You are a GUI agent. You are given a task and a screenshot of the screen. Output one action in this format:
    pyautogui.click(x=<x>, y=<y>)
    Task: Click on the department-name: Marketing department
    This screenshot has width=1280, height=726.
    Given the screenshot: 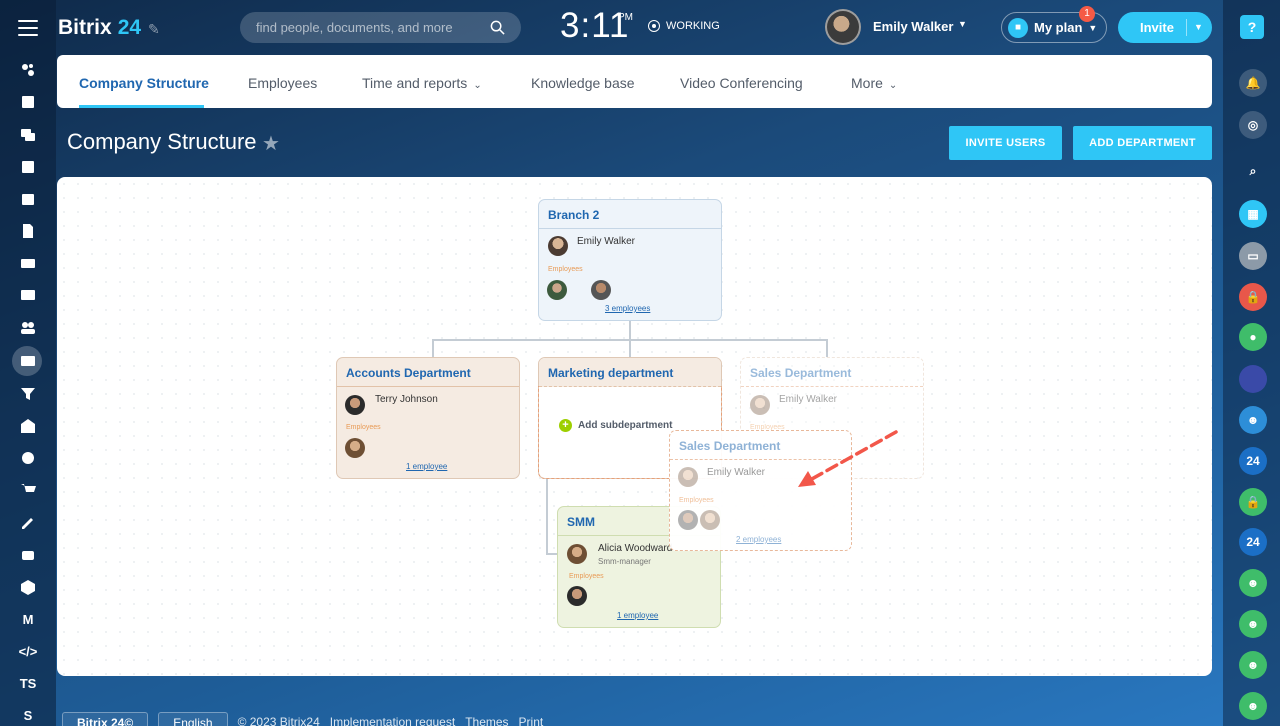 What is the action you would take?
    pyautogui.click(x=630, y=372)
    